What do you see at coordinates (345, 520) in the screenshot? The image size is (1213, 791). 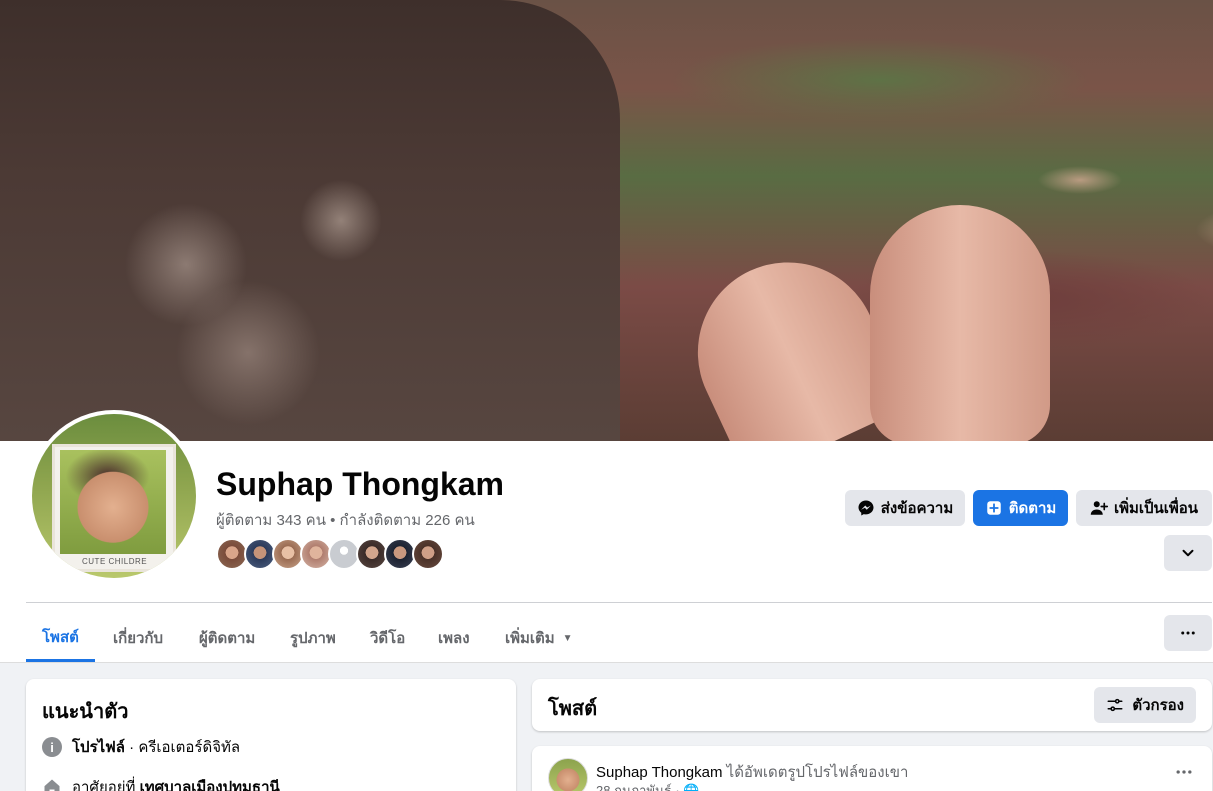 I see `profile-stats: ผู้ติดตาม 343 คน • กำลังติดตาม 226 คน` at bounding box center [345, 520].